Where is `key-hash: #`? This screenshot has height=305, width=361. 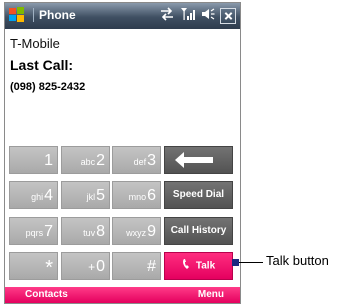
key-hash: # is located at coordinates (136, 266).